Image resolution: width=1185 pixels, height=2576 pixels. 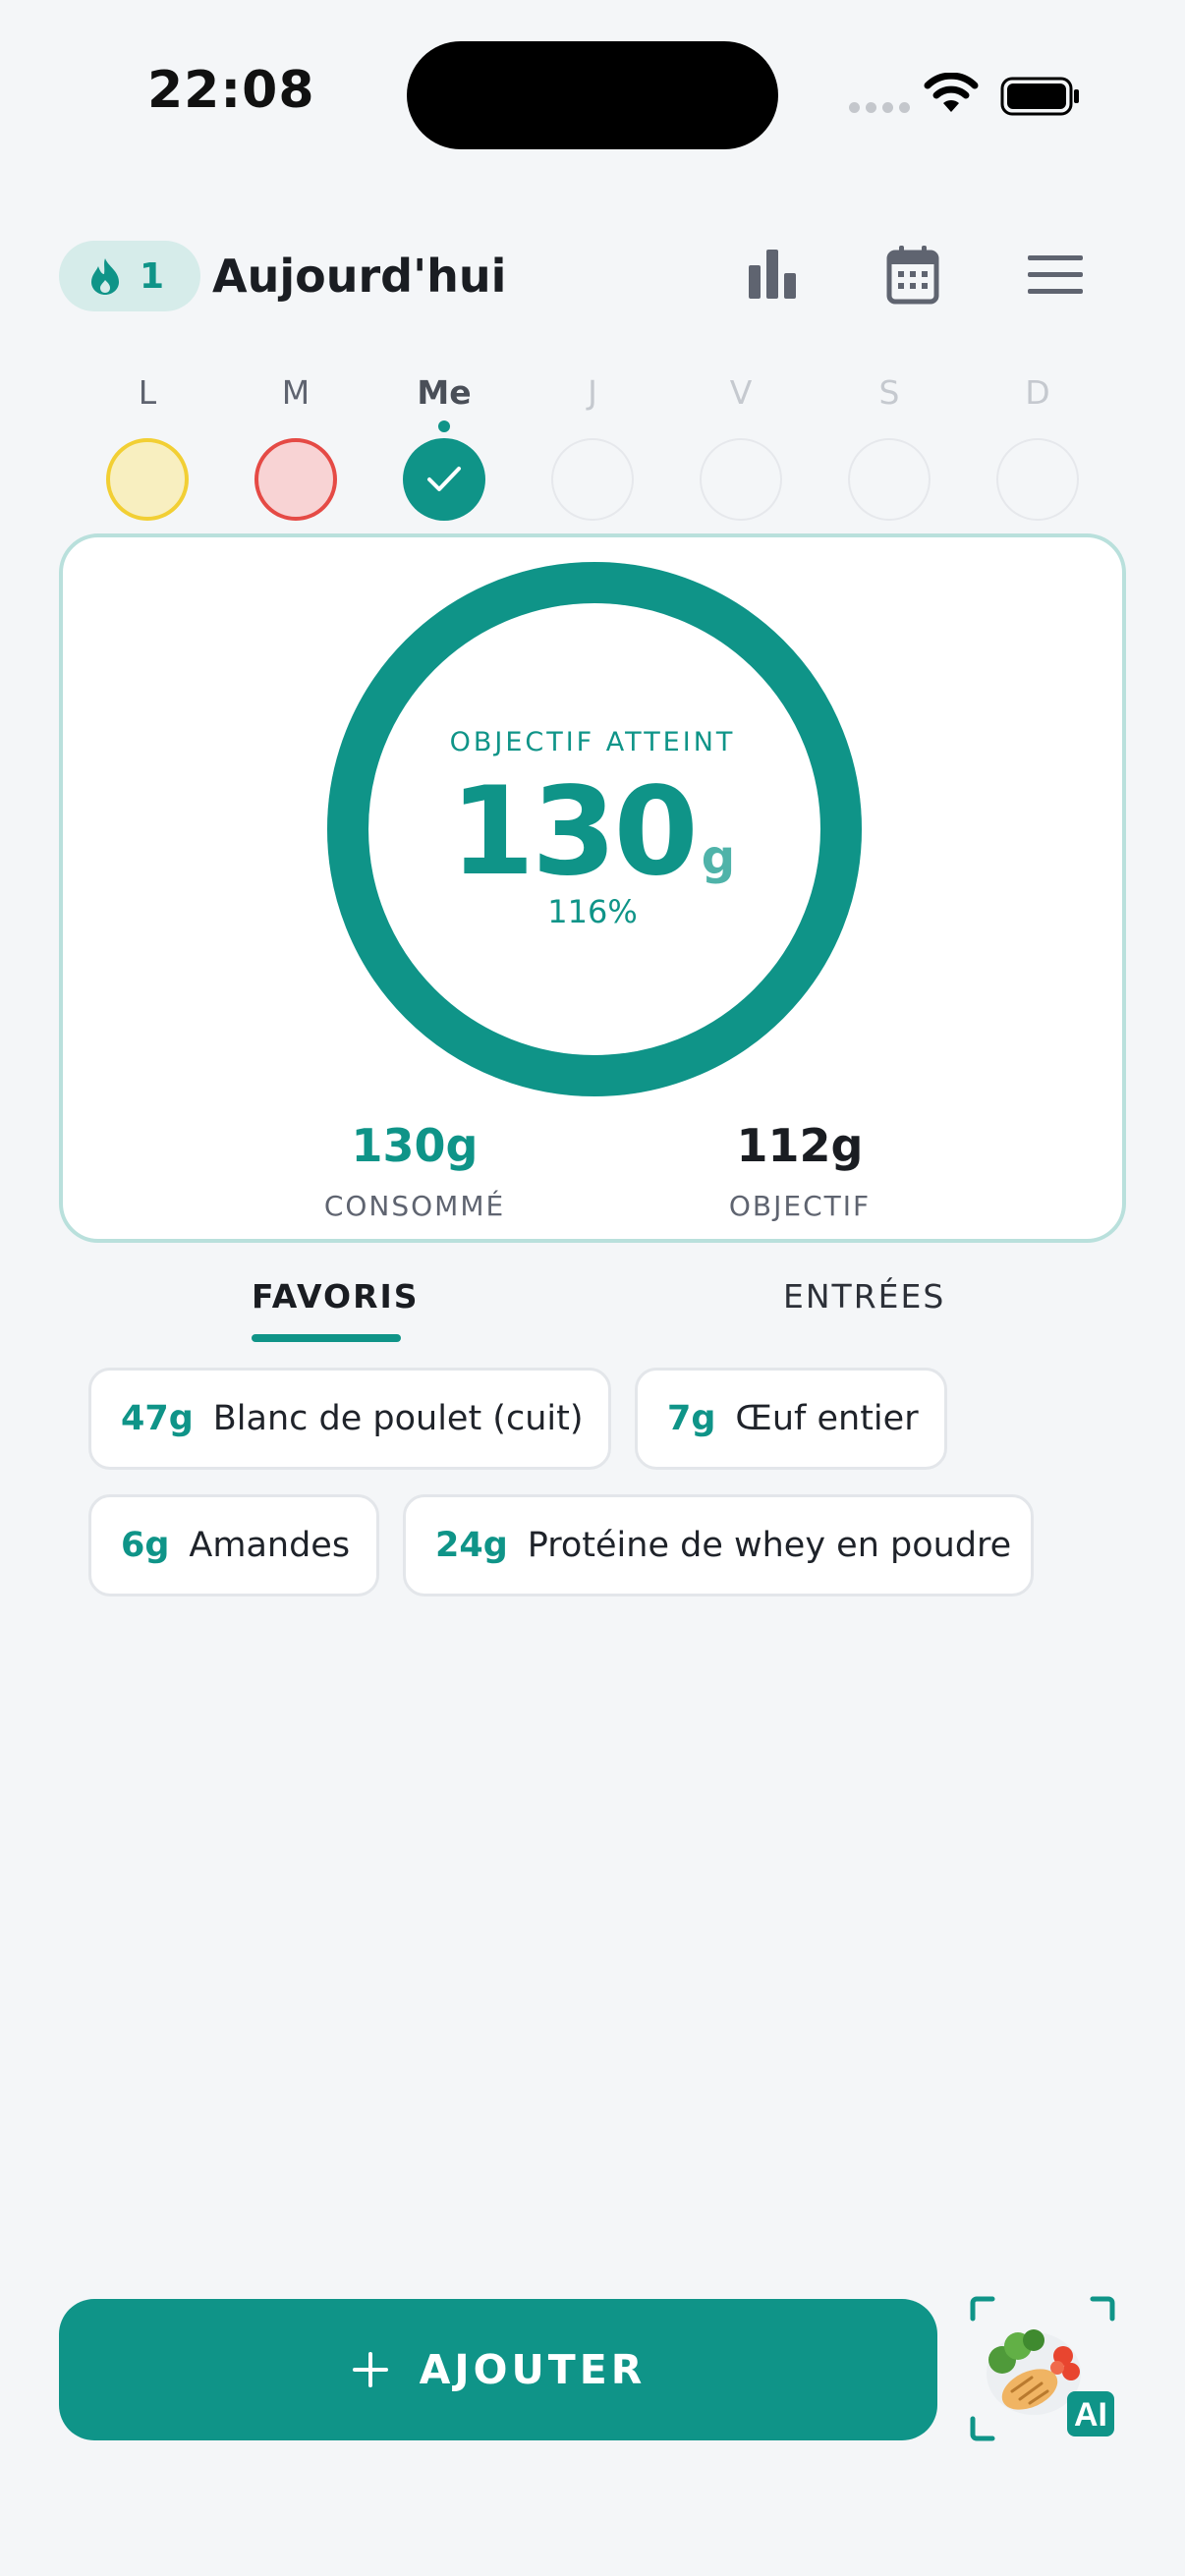 What do you see at coordinates (152, 276) in the screenshot?
I see `streak-count: 1` at bounding box center [152, 276].